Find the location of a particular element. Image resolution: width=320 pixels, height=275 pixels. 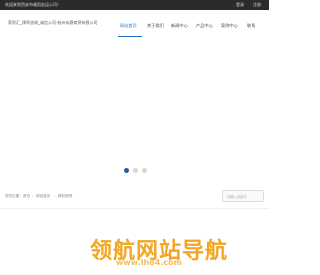

nav-item-cases: 案例中心 is located at coordinates (229, 26).